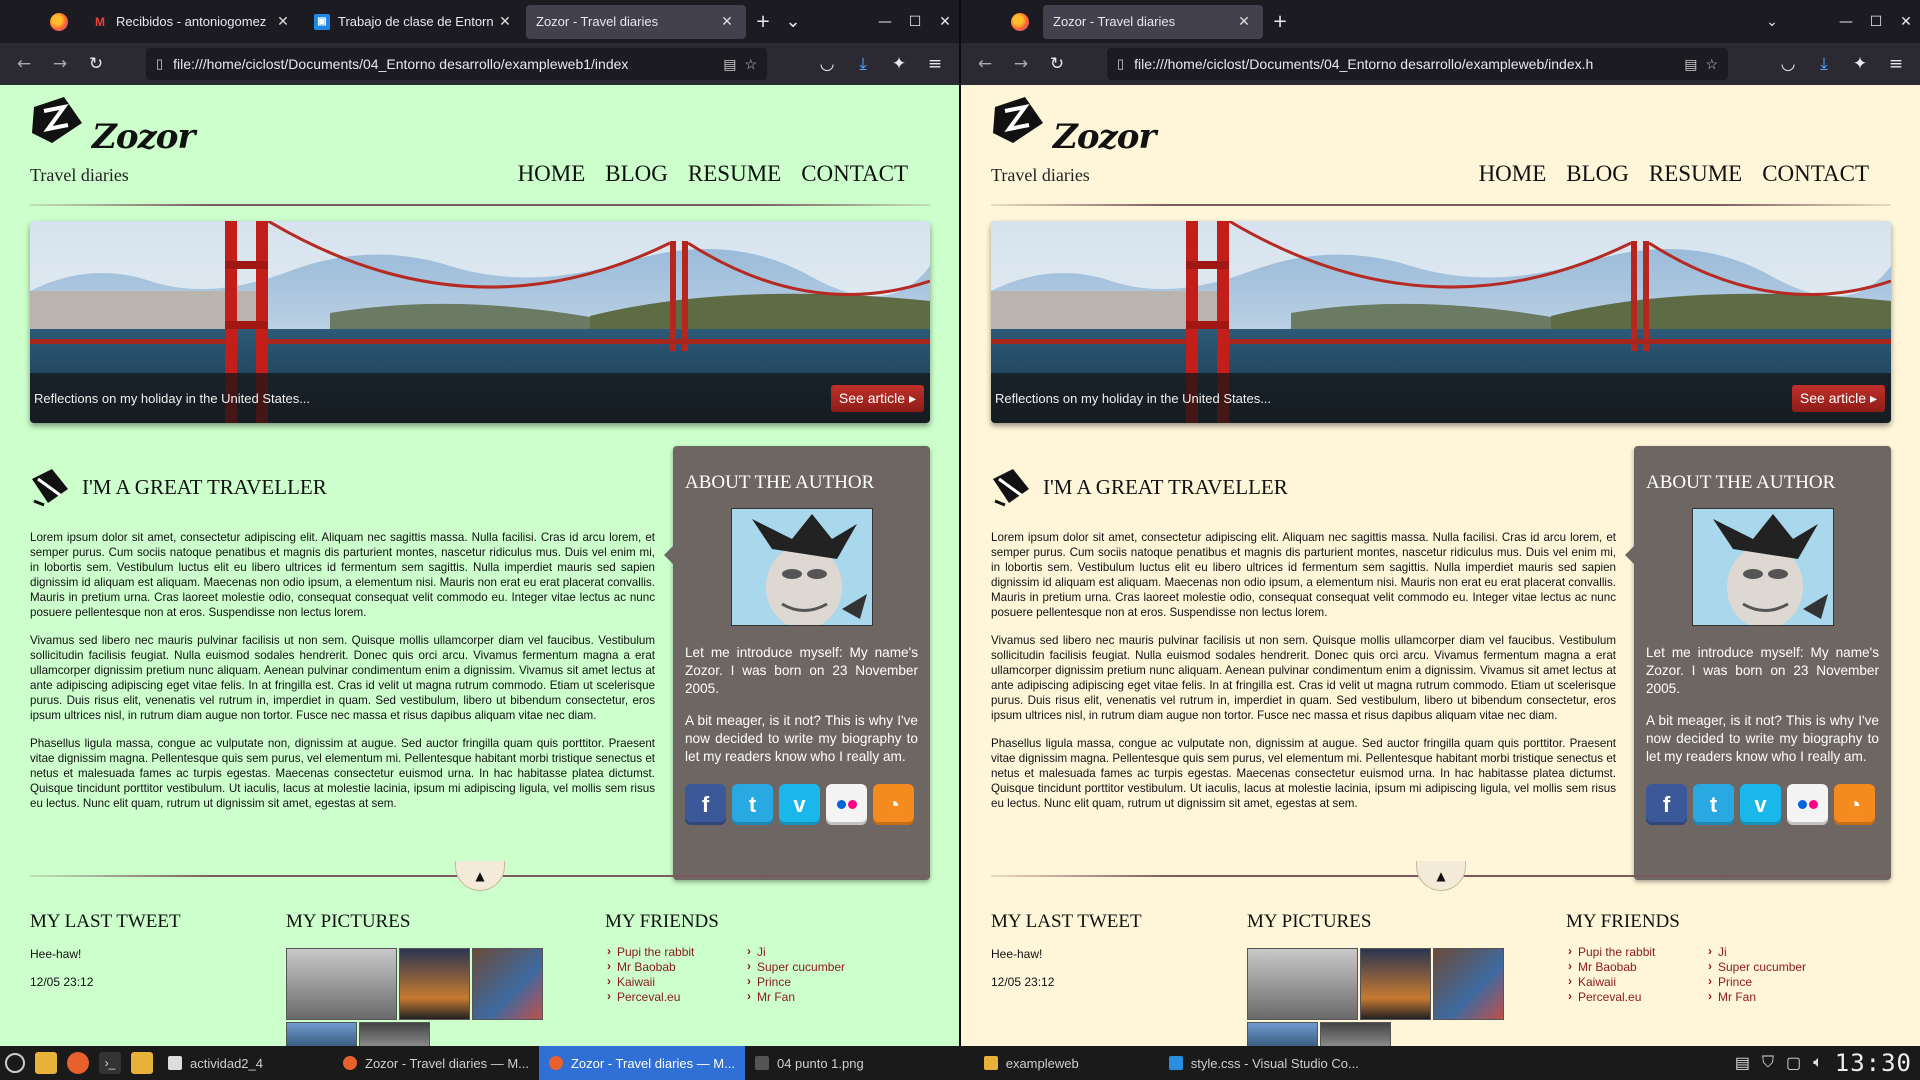 This screenshot has width=1920, height=1080. I want to click on terminal-icon: ›_, so click(110, 1063).